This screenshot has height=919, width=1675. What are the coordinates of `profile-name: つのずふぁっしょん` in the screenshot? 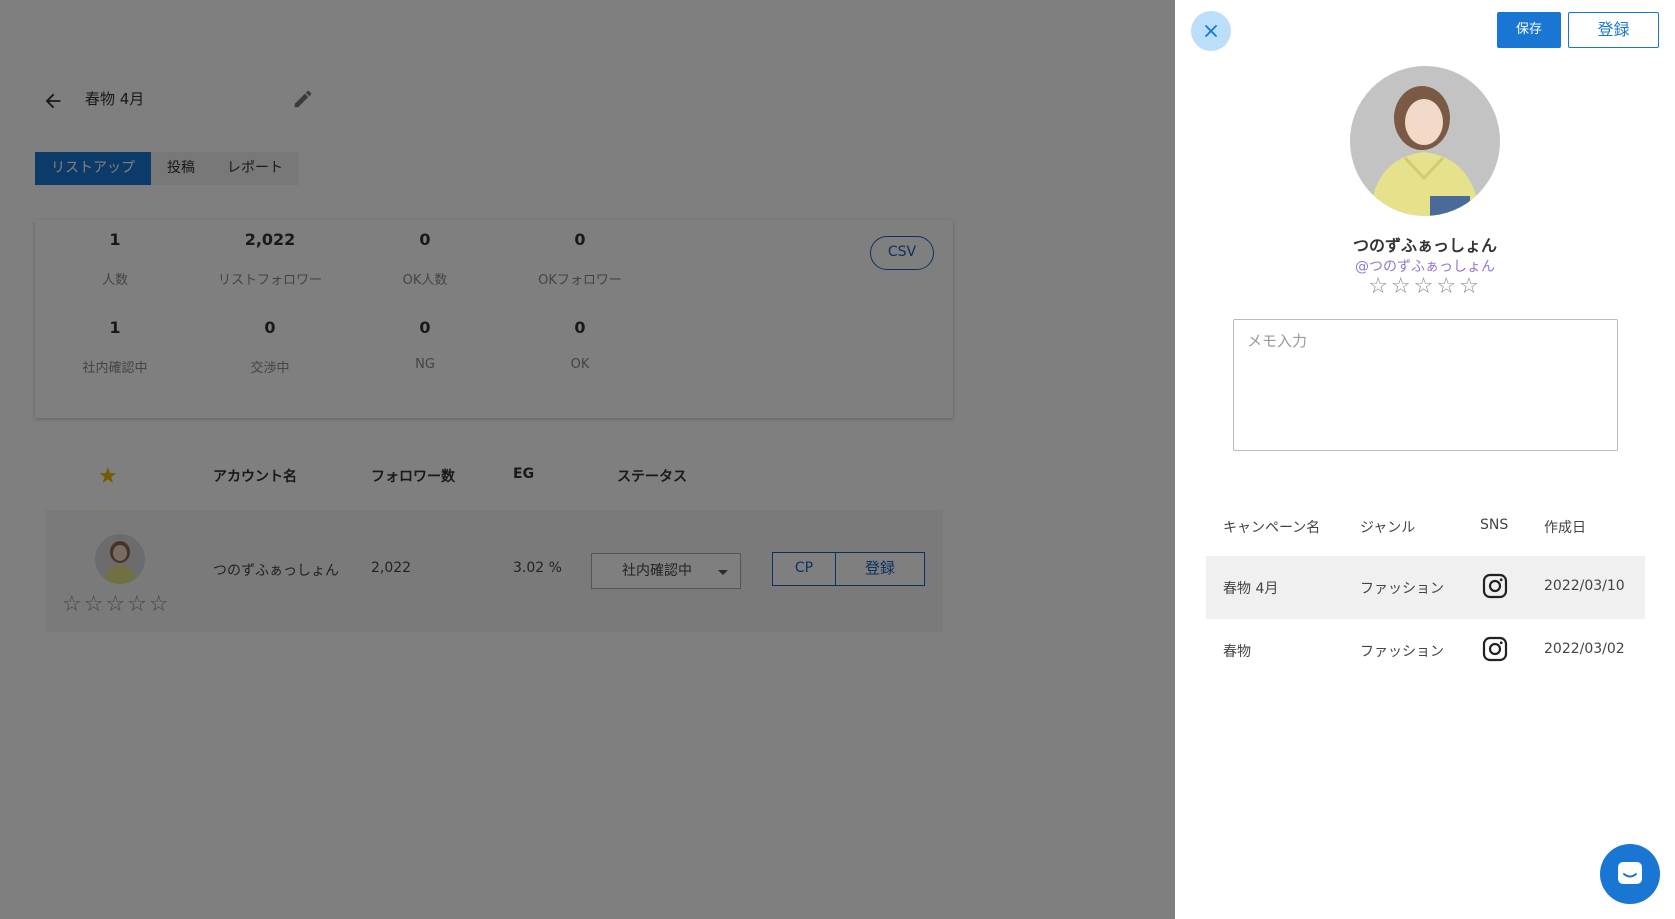 It's located at (1424, 245).